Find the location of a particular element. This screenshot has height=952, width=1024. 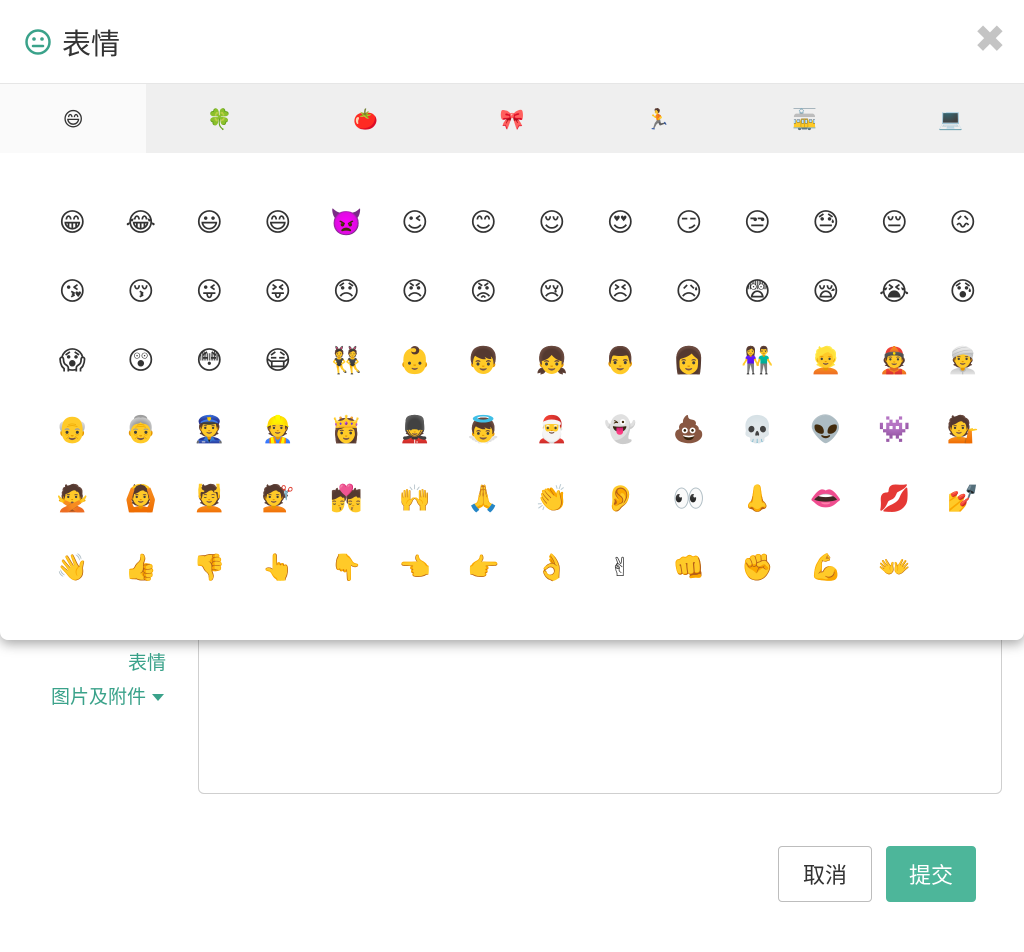

emoji-item: 😢 is located at coordinates (552, 291).